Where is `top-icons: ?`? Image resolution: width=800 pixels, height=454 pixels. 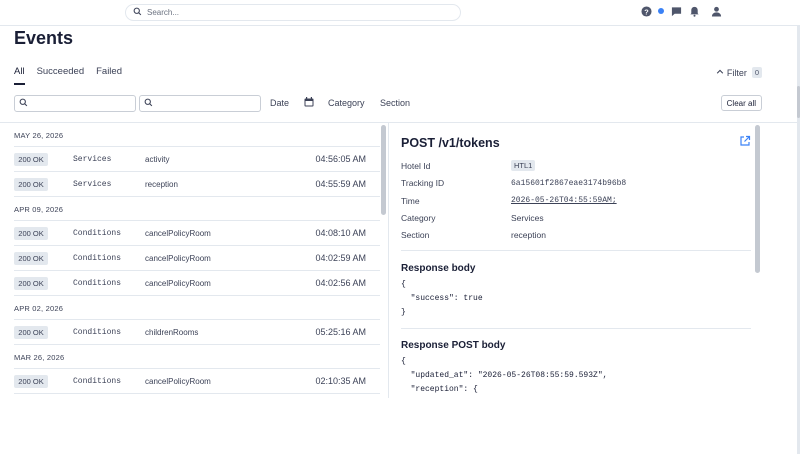 top-icons: ? is located at coordinates (681, 11).